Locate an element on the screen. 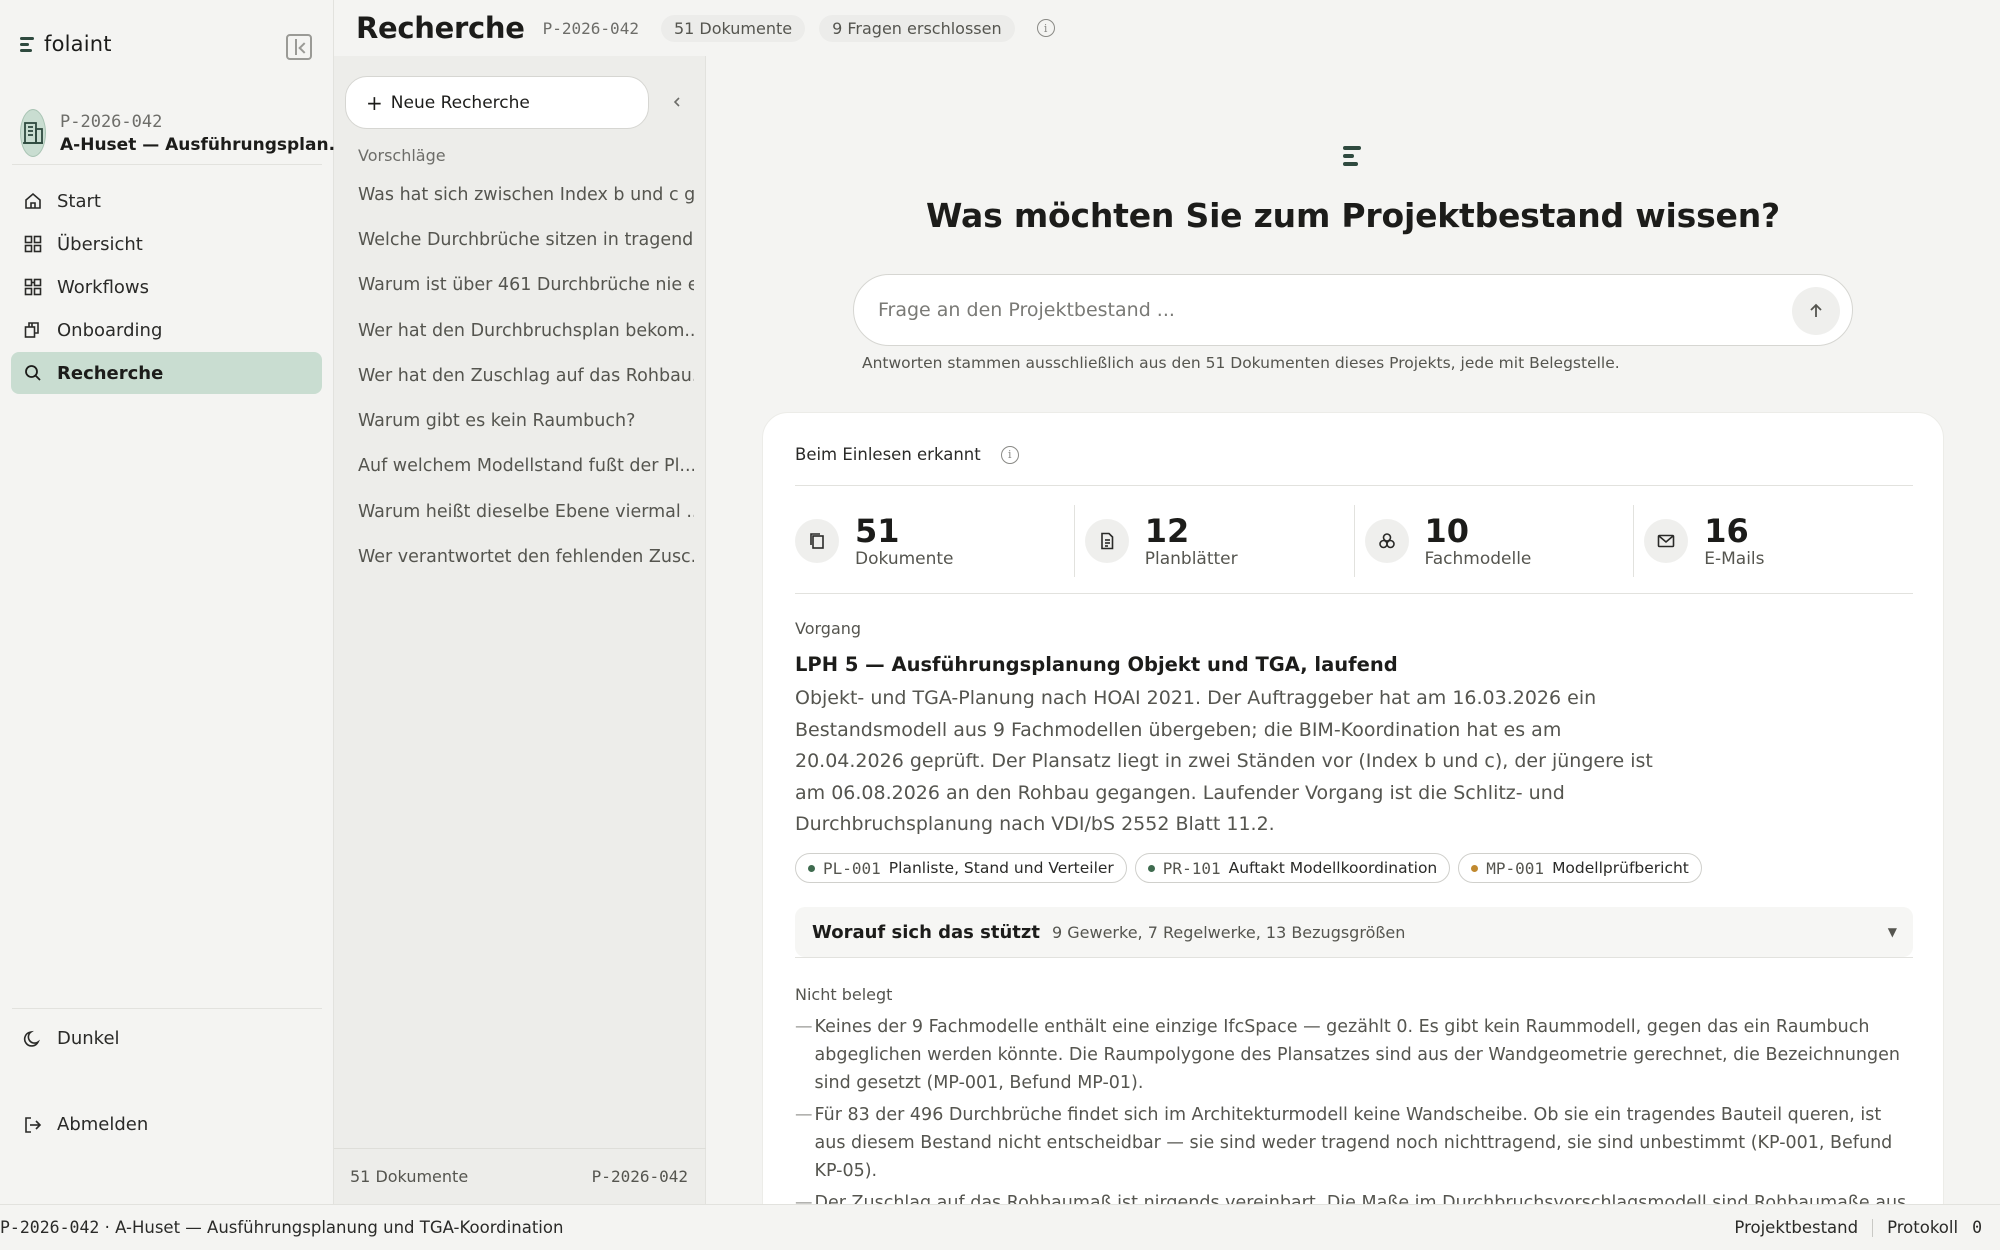 The width and height of the screenshot is (2000, 1250). header-project-id: P-2026-042 is located at coordinates (590, 28).